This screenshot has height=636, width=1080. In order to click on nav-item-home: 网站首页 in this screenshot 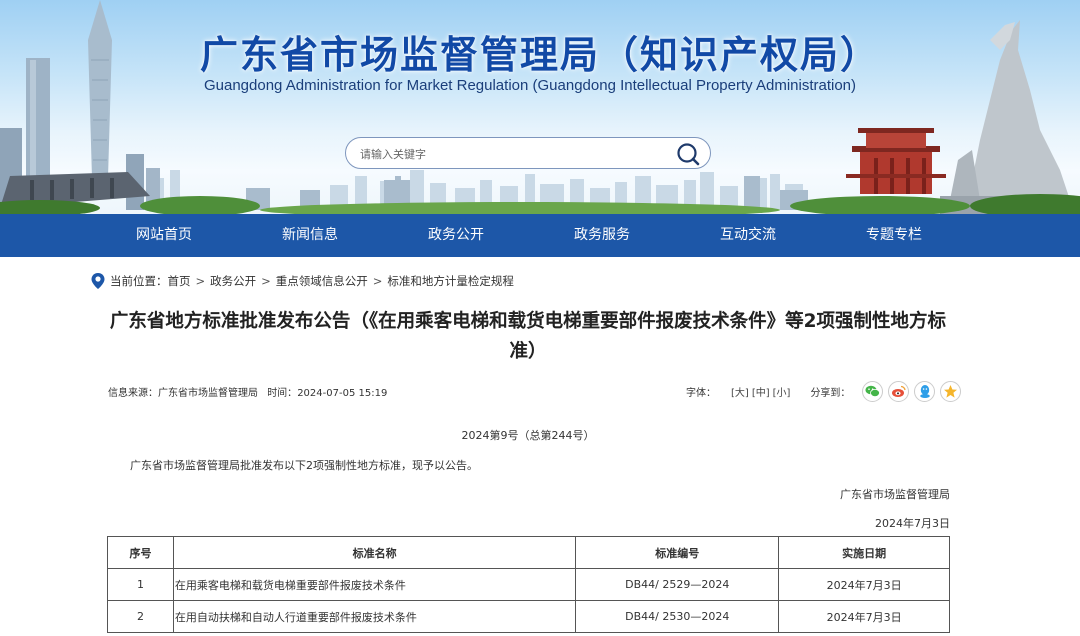, I will do `click(164, 235)`.